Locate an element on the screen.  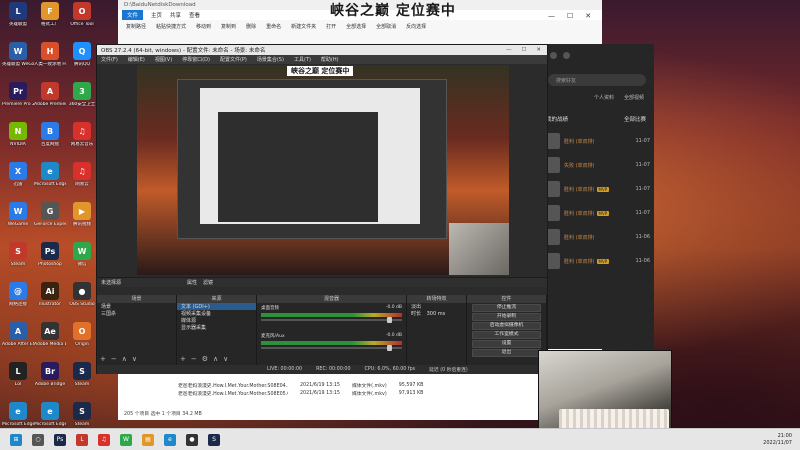
match-row: 胜利 (单双排) 11-07 is located at coordinates (597, 141).